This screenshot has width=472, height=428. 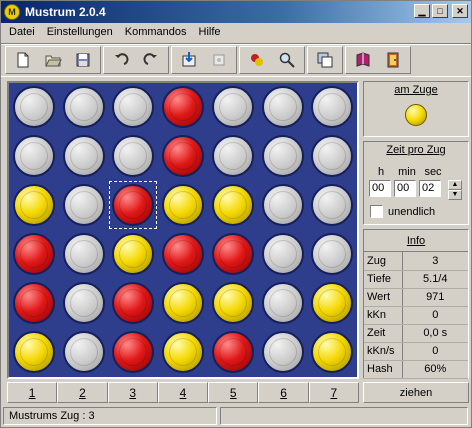 I want to click on selected-cell-marker, so click(x=133, y=205).